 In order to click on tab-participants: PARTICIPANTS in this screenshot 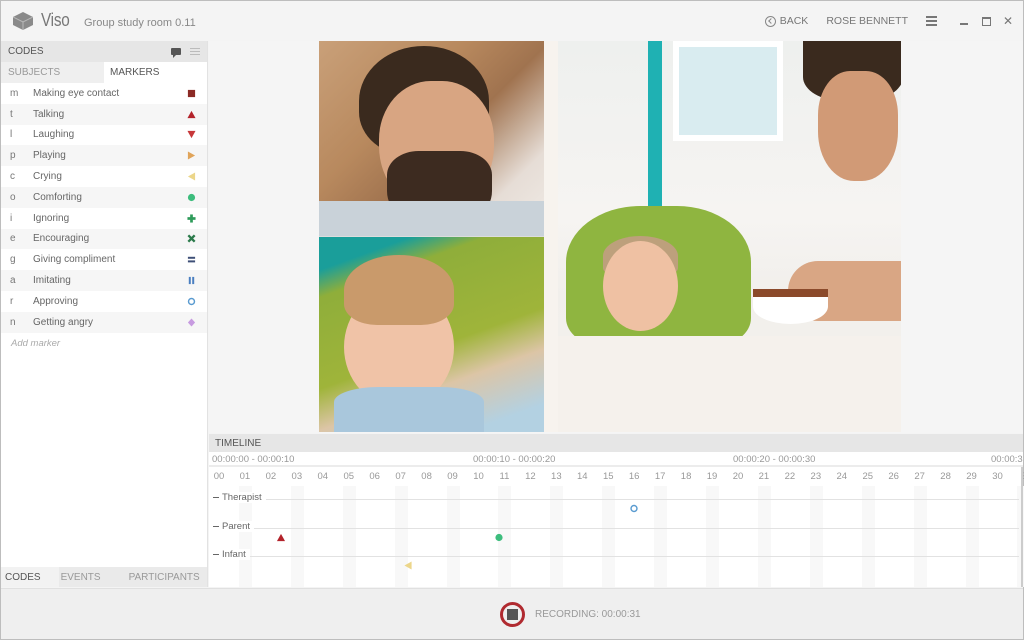, I will do `click(167, 577)`.